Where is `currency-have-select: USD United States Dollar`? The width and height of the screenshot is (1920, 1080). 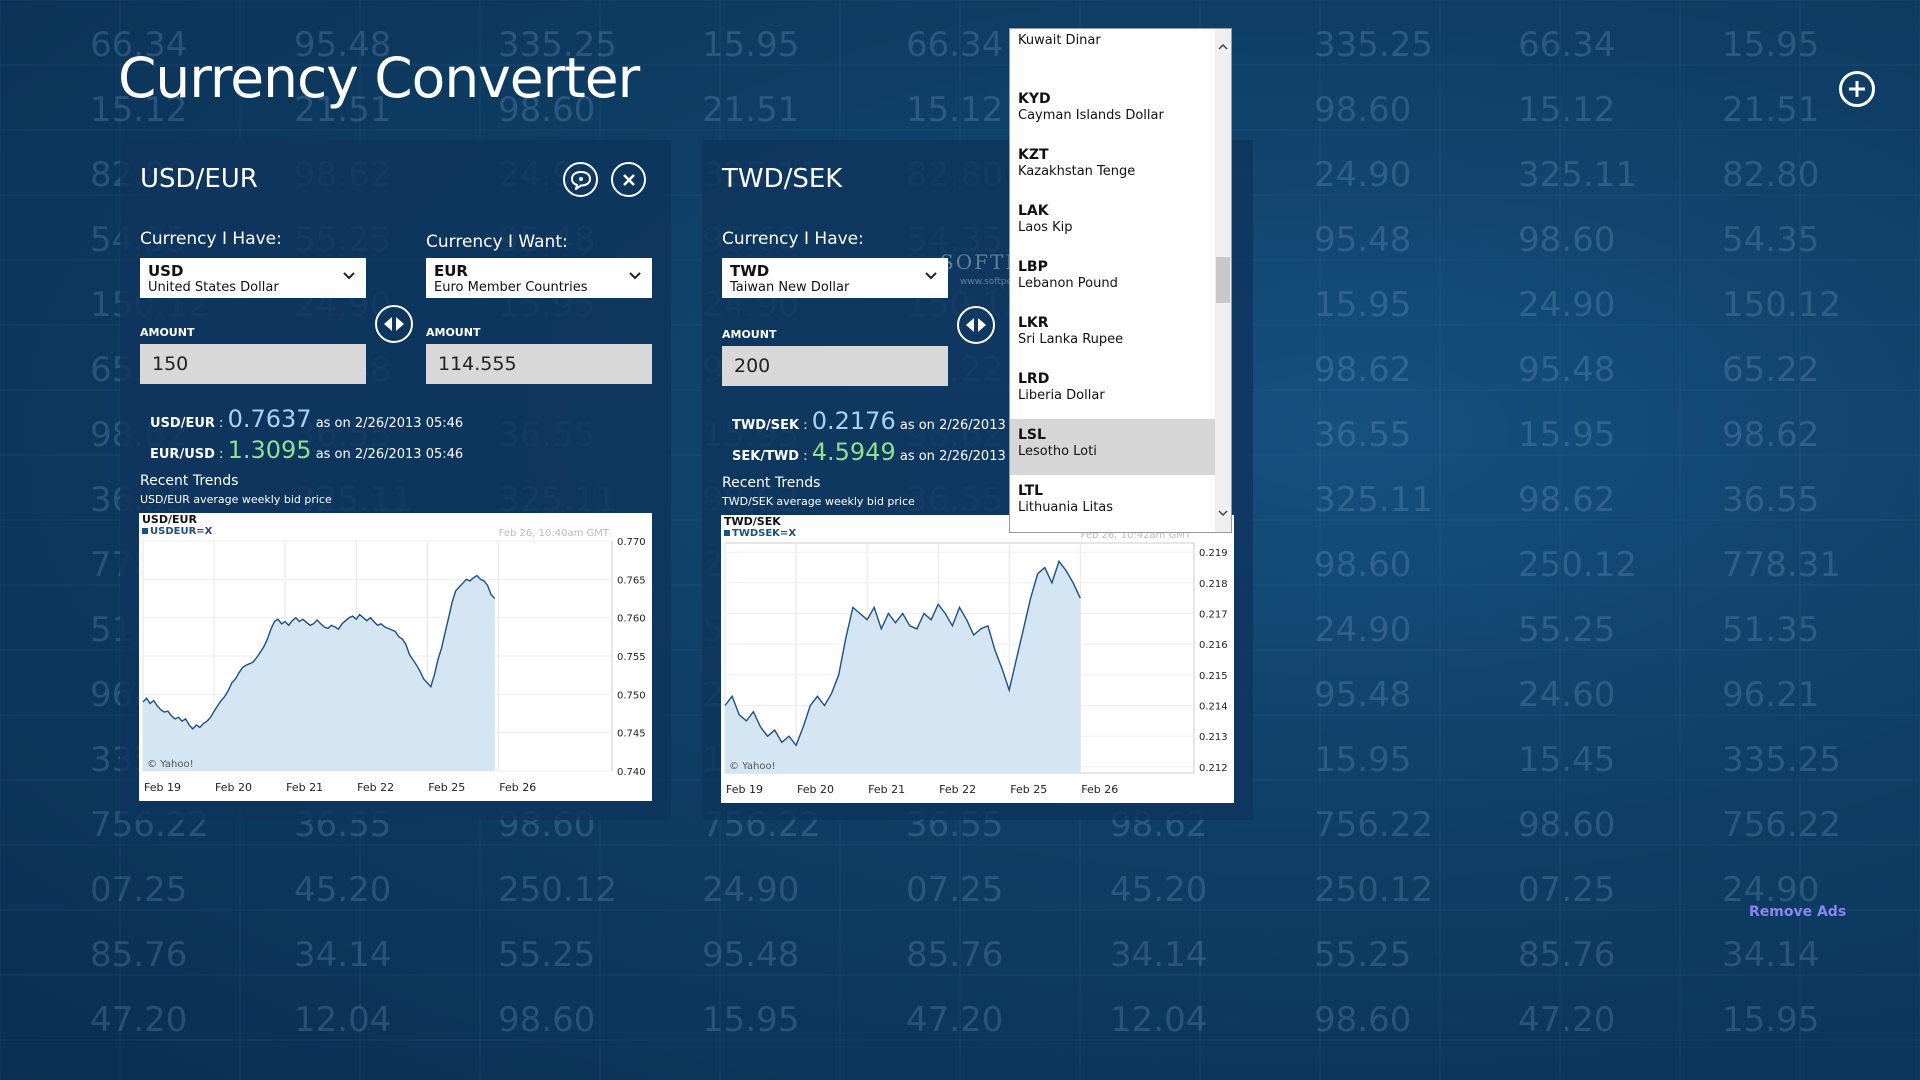 currency-have-select: USD United States Dollar is located at coordinates (253, 278).